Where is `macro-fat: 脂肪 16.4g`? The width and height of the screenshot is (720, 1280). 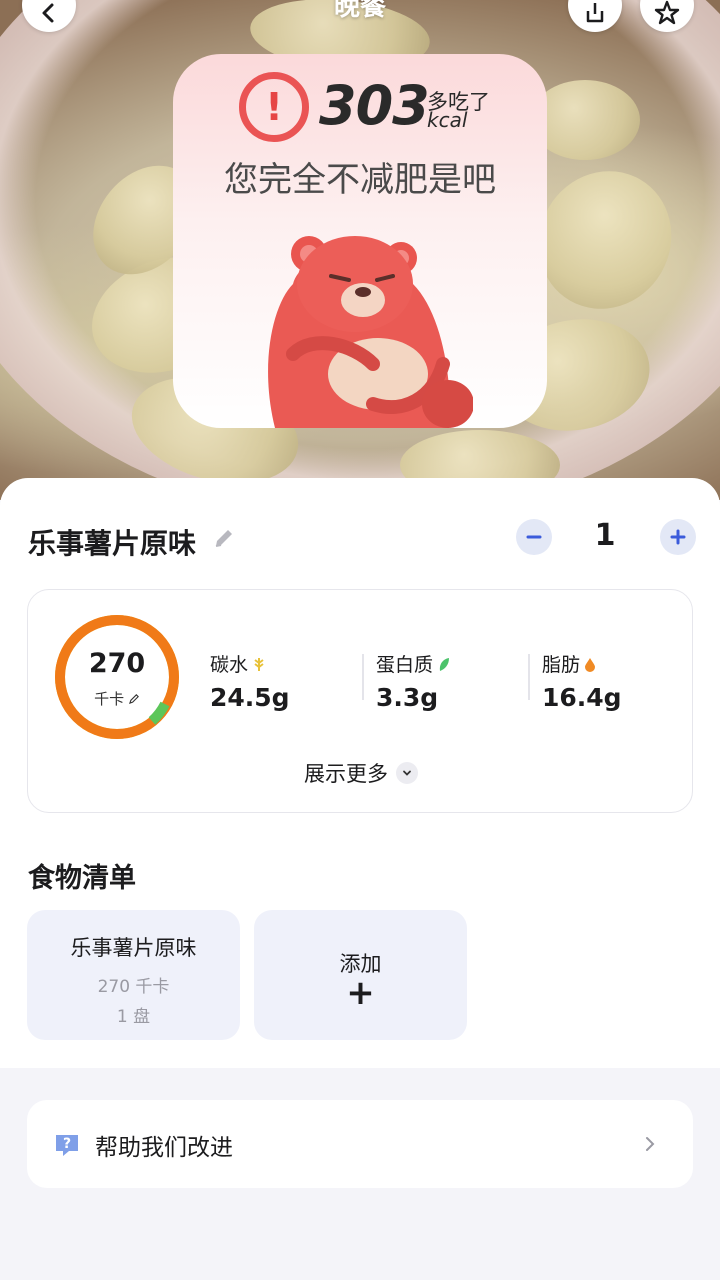
macro-fat: 脂肪 16.4g is located at coordinates (582, 683).